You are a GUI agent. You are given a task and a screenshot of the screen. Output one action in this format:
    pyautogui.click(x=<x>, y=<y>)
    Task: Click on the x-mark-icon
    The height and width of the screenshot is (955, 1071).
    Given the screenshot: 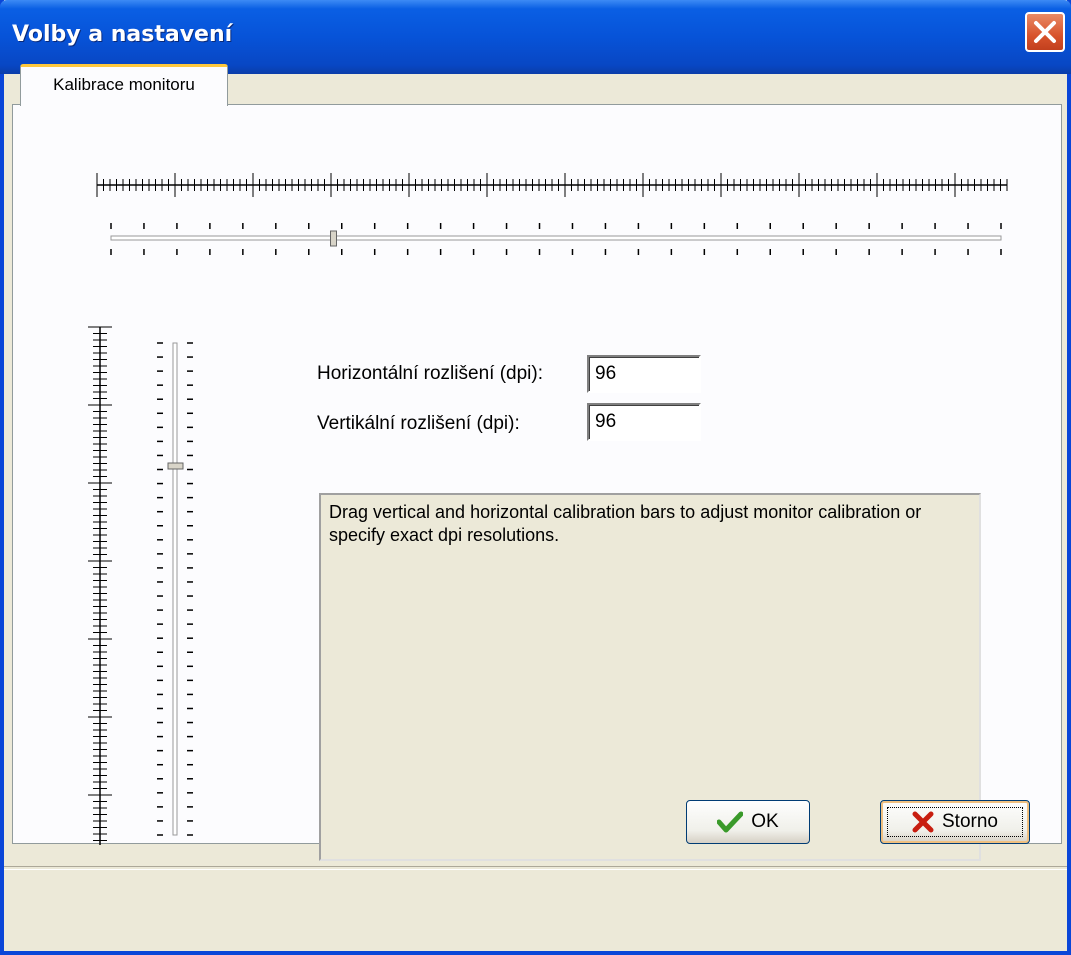 What is the action you would take?
    pyautogui.click(x=923, y=822)
    